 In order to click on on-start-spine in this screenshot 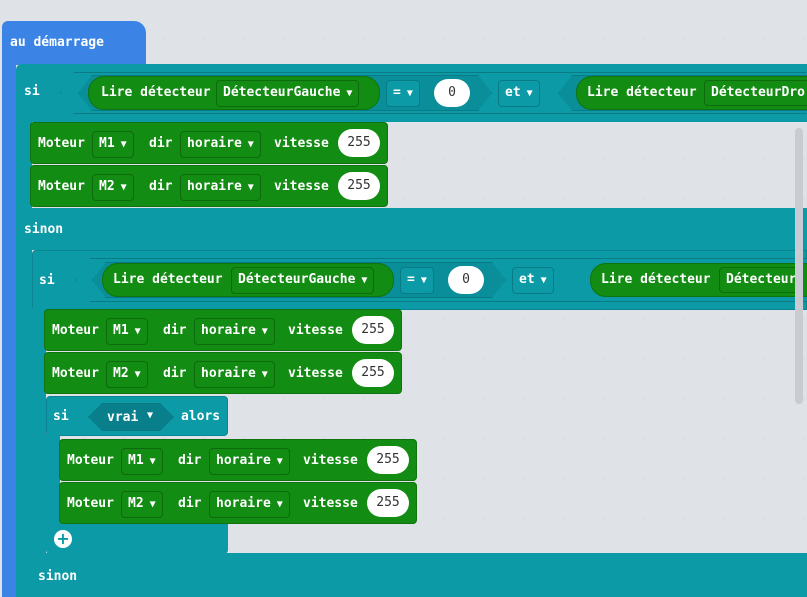, I will do `click(9, 328)`.